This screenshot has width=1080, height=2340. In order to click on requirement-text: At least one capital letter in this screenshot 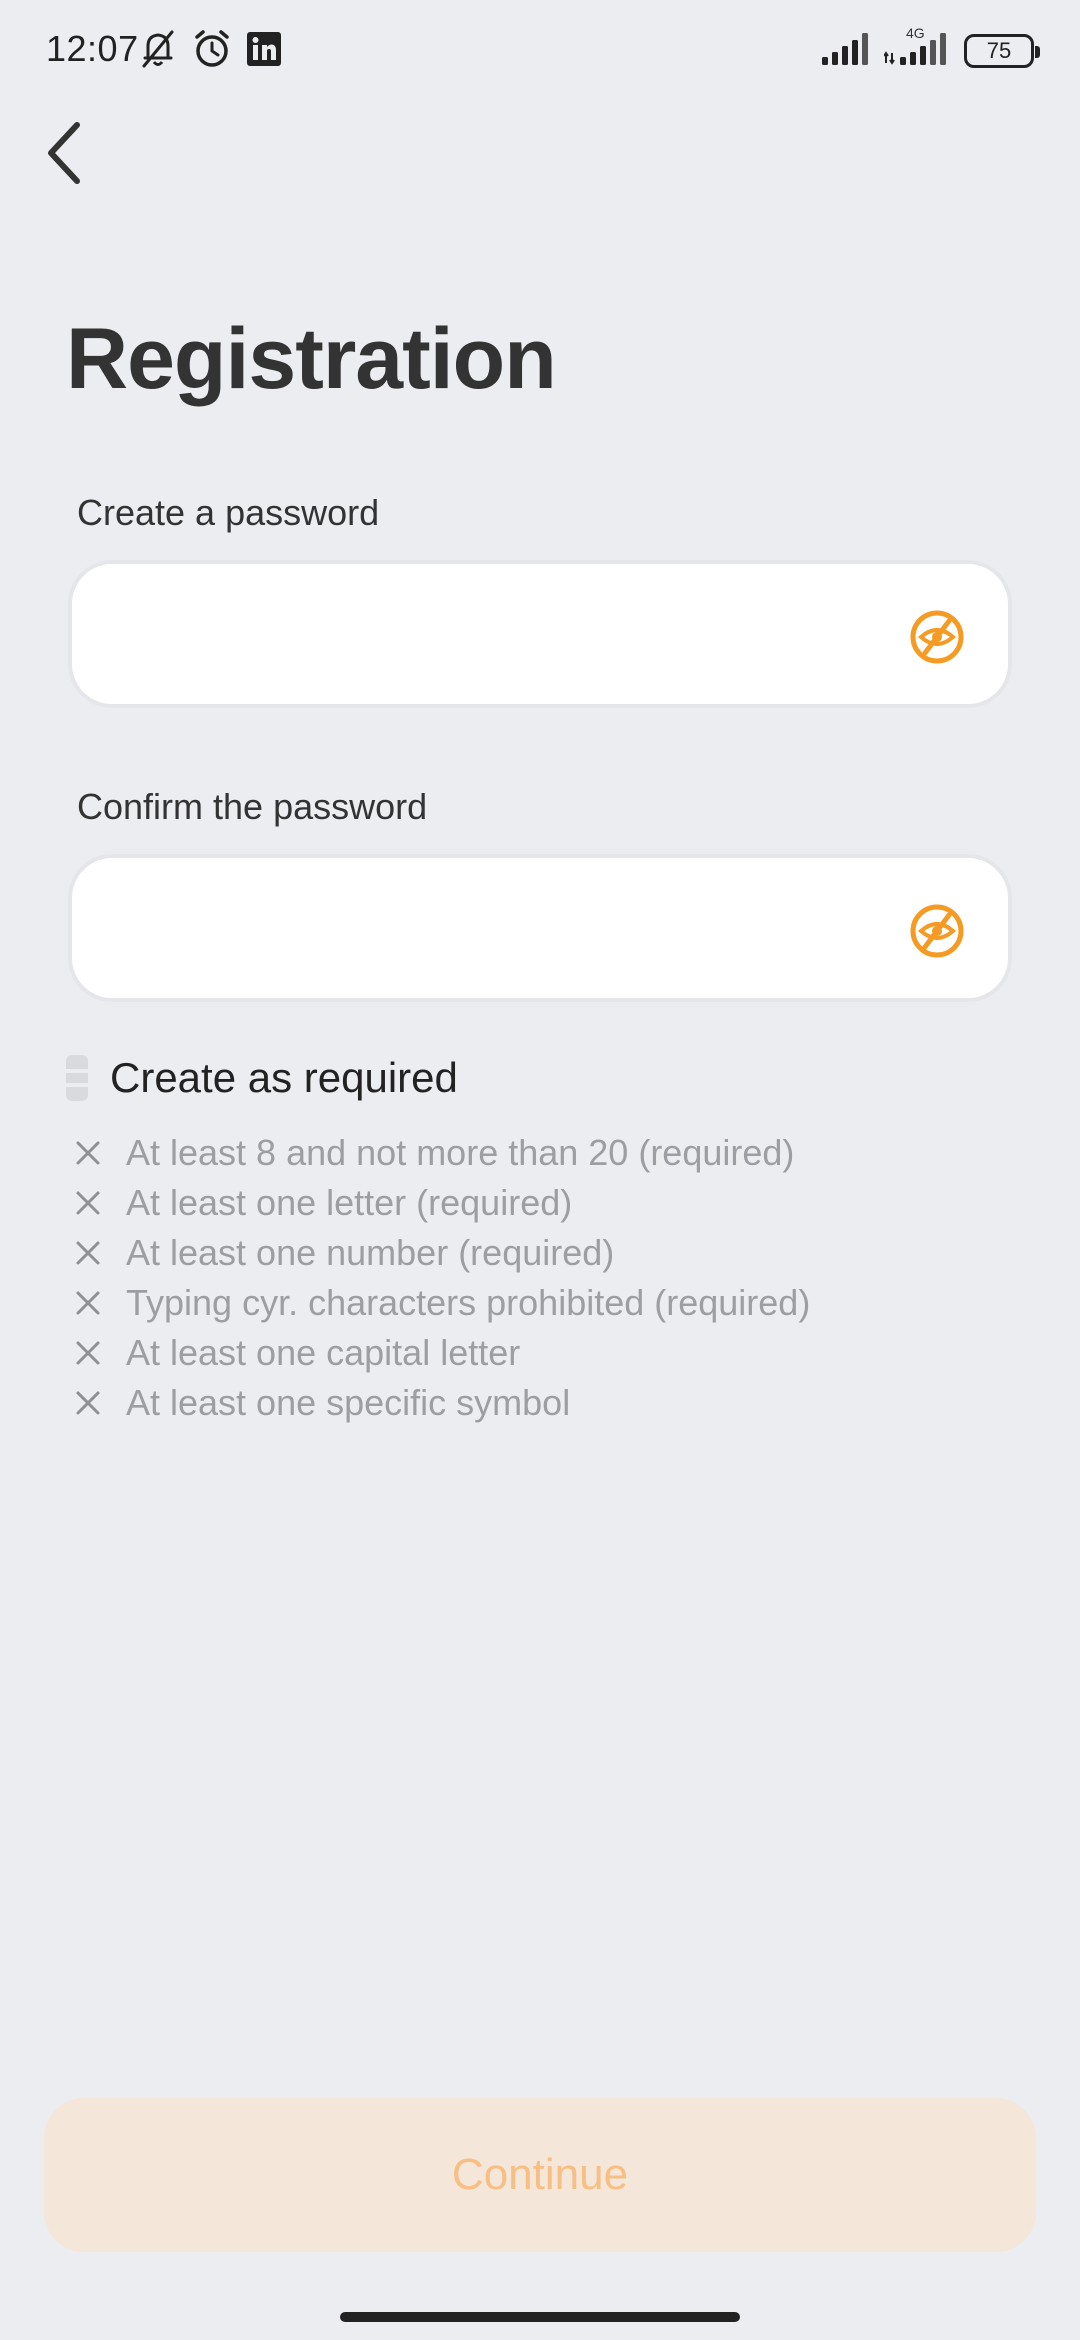, I will do `click(323, 1352)`.